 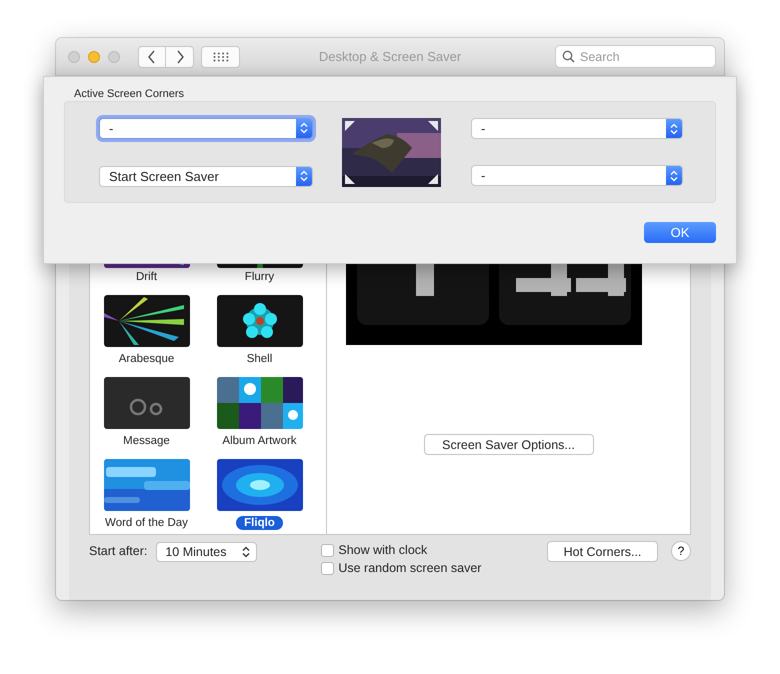 I want to click on search-field: Search, so click(x=635, y=56).